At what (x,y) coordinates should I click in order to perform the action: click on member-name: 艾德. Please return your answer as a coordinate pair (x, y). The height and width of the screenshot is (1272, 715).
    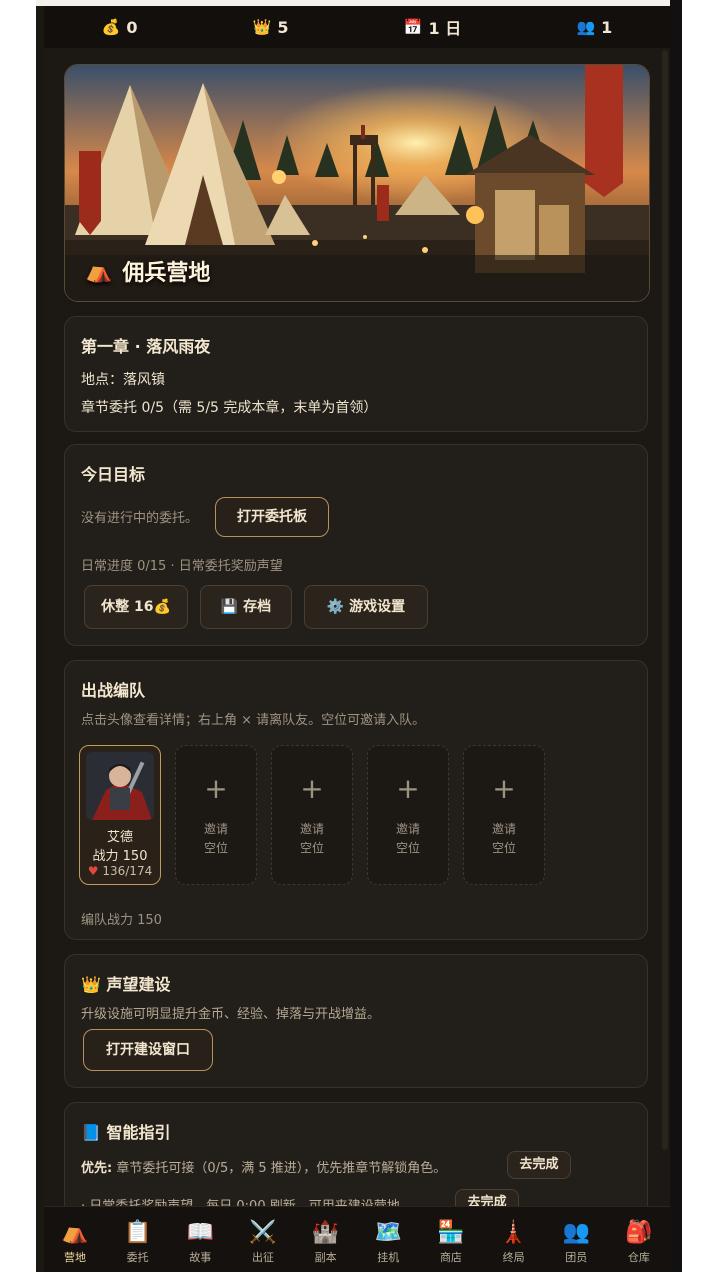
    Looking at the image, I should click on (119, 837).